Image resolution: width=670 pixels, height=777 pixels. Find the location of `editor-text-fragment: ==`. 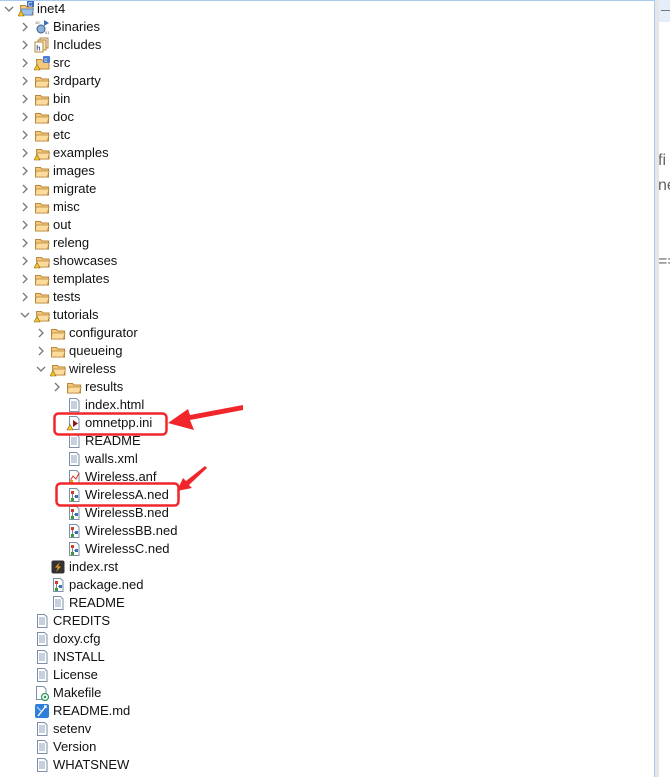

editor-text-fragment: == is located at coordinates (664, 261).